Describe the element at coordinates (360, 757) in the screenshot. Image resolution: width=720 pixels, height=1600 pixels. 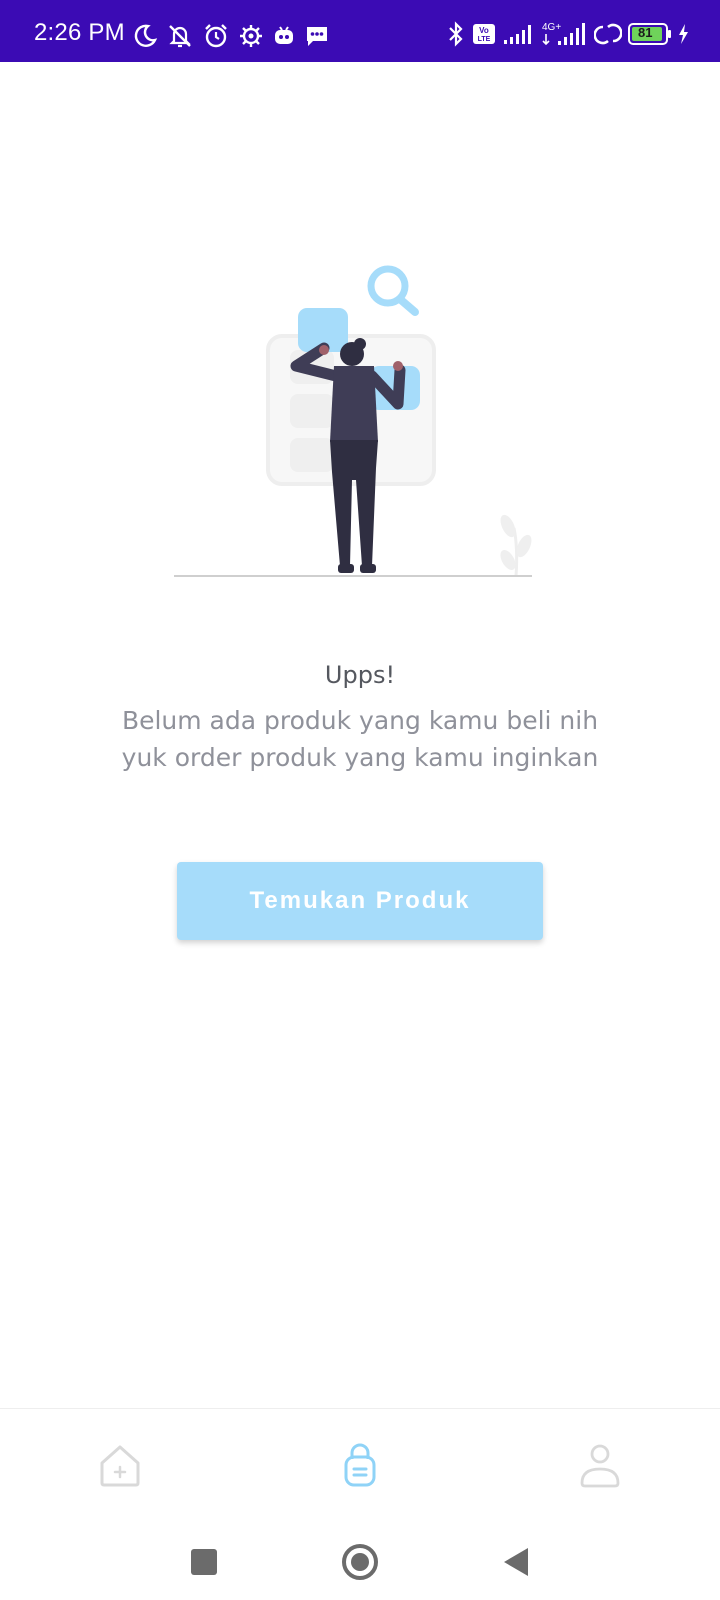
I see `empty-state-message-line2: yuk order produk yang kamu inginkan` at that location.